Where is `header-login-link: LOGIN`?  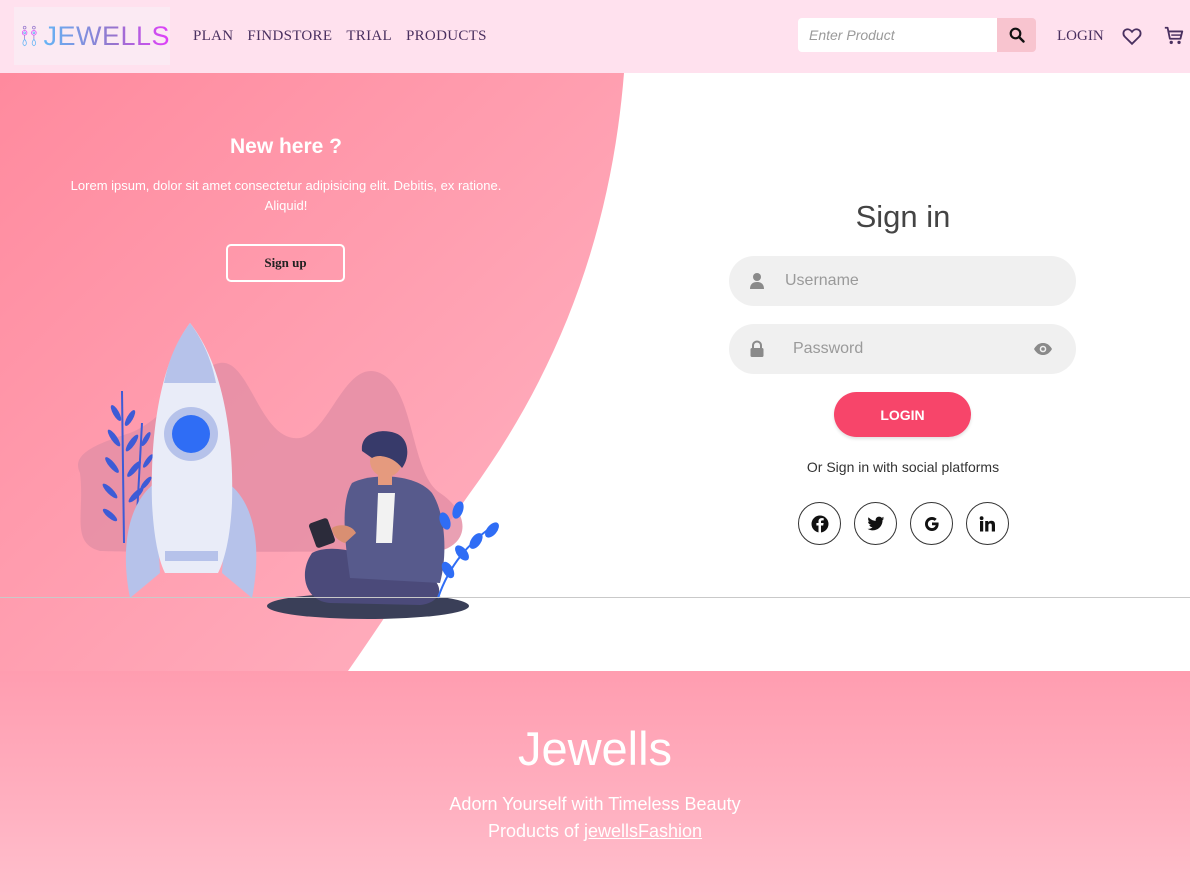 header-login-link: LOGIN is located at coordinates (1080, 36).